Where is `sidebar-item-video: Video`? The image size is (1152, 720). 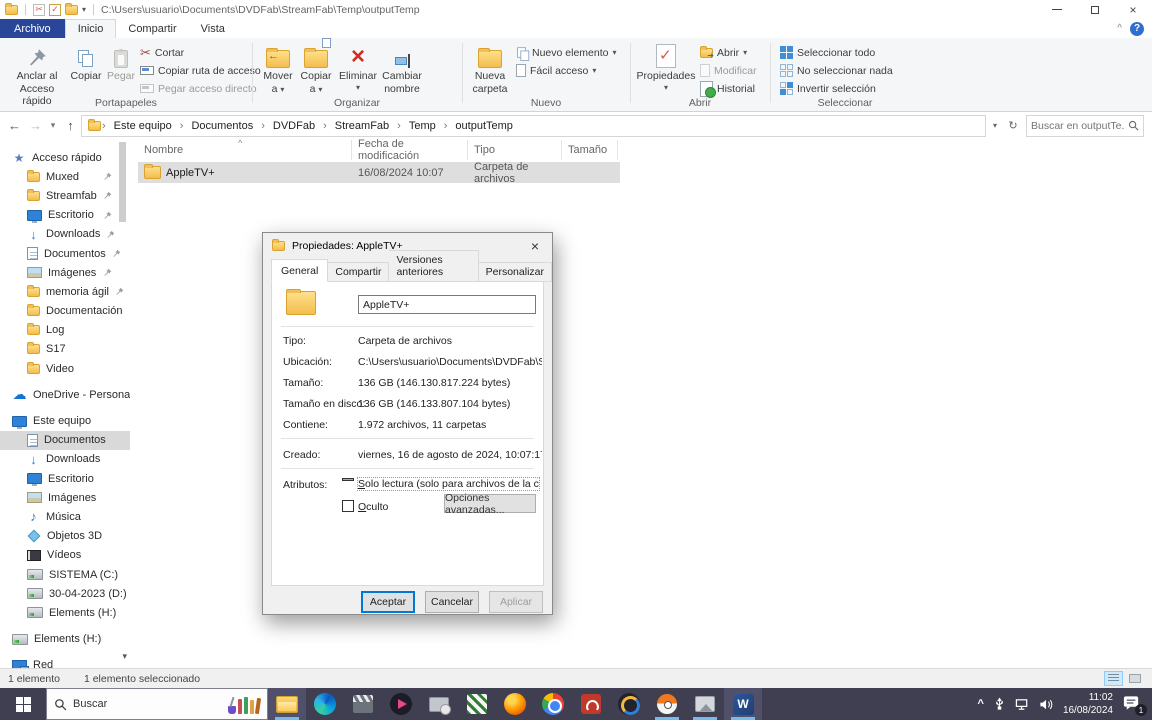 sidebar-item-video: Video is located at coordinates (65, 368).